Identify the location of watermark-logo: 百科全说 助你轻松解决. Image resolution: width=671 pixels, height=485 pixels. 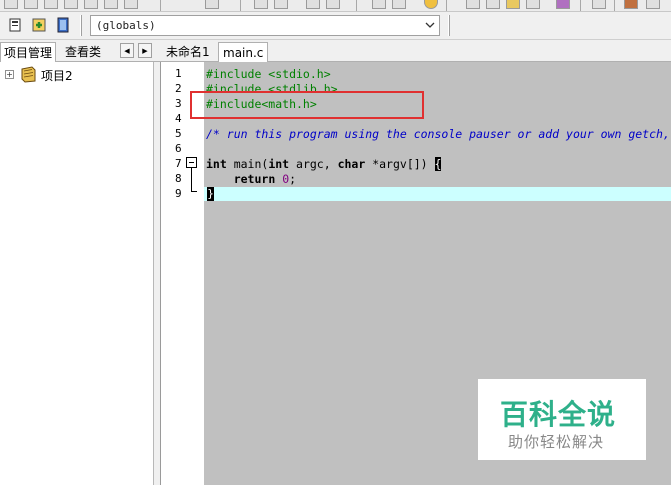
(562, 419).